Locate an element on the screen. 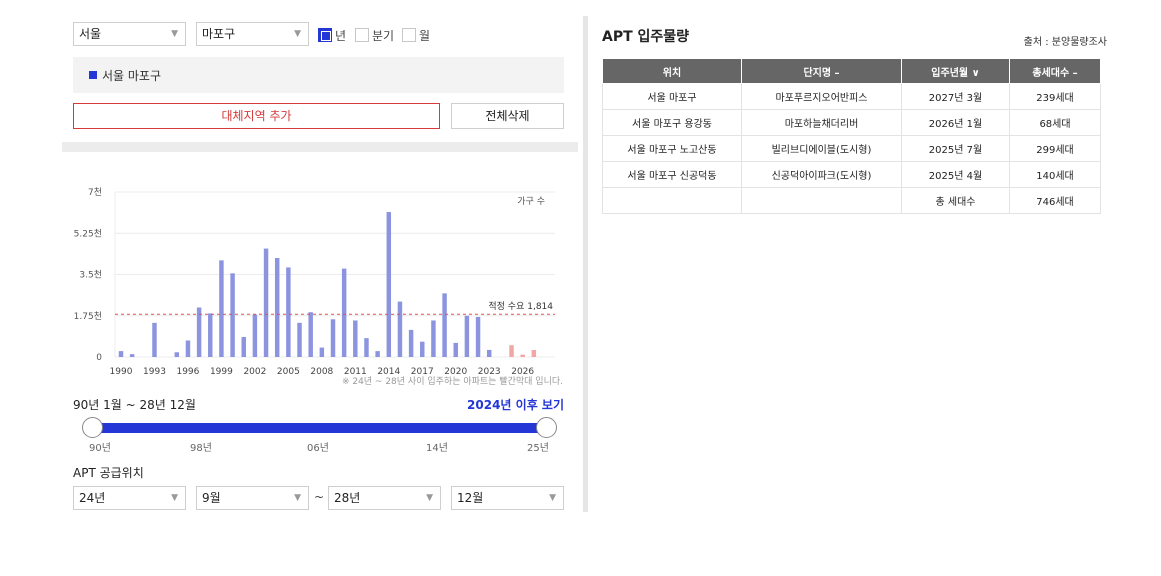  table-header-row: 위치 단지명 – 입주년월 ∨ 총세대수 – is located at coordinates (851, 71).